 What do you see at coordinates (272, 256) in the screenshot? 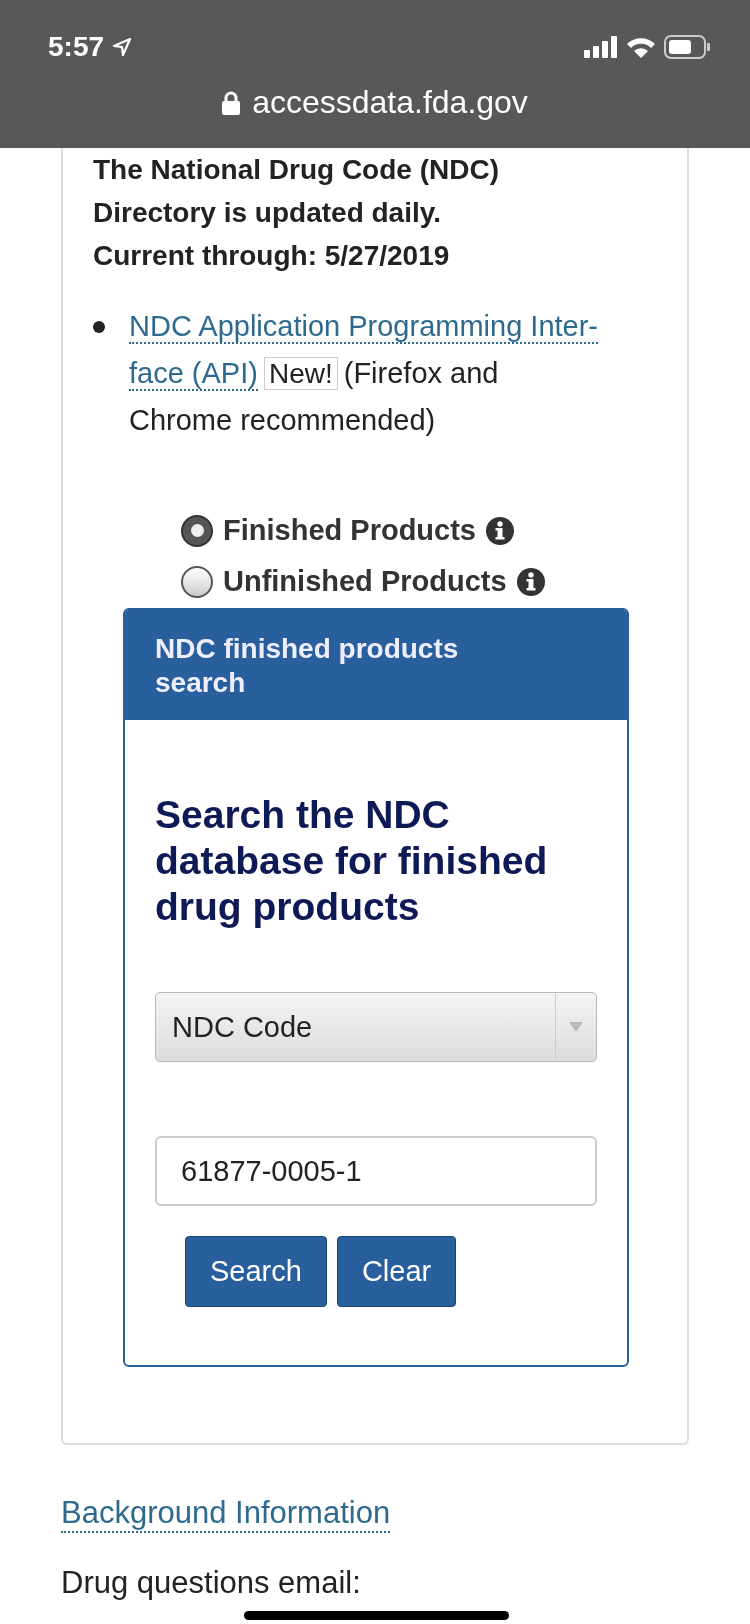
I see `intro-text: Current through: 5/27/2019` at bounding box center [272, 256].